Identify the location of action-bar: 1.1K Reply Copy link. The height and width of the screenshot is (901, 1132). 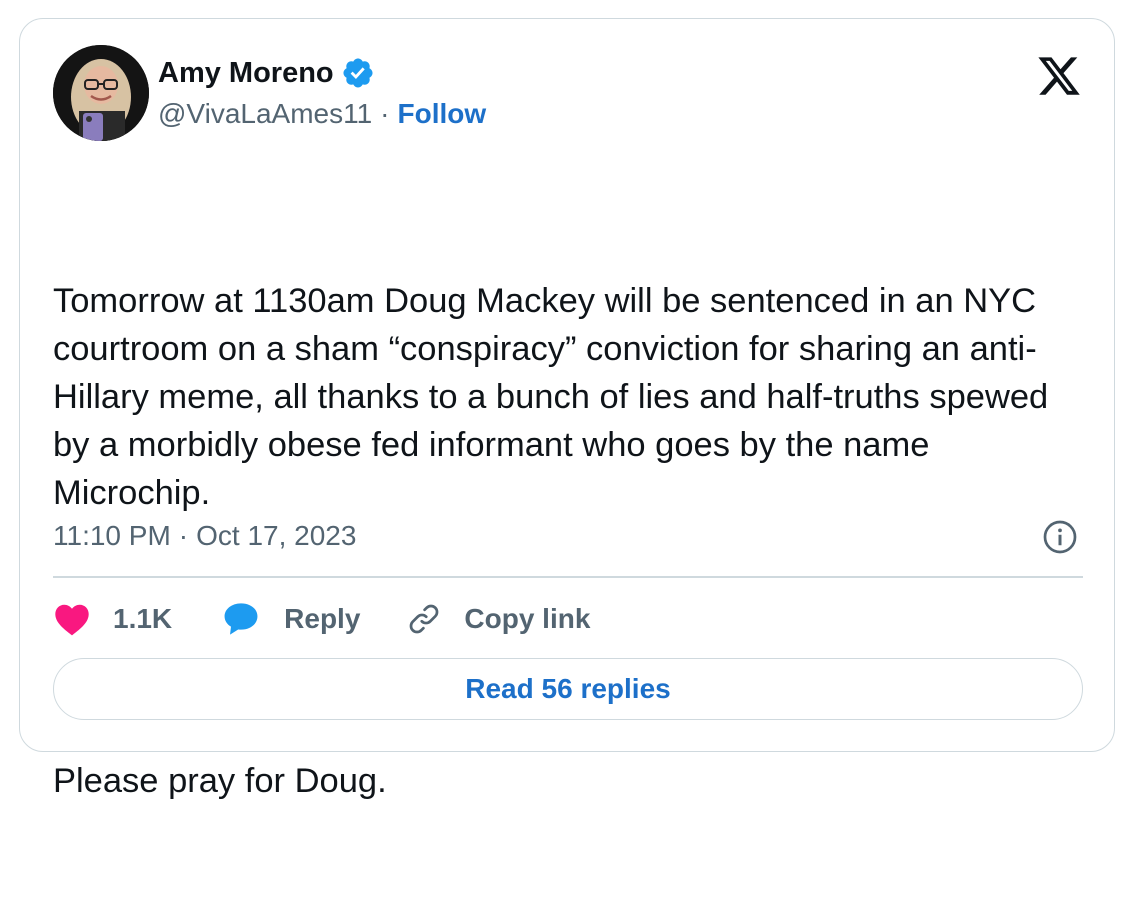
(321, 619).